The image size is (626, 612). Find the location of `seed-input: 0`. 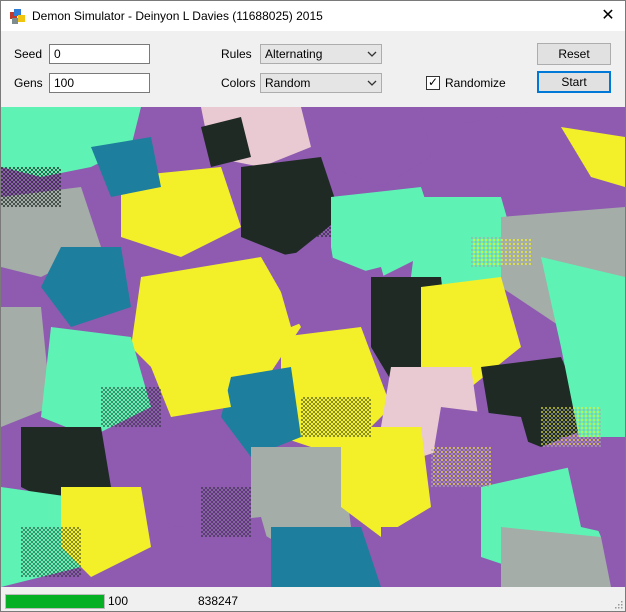

seed-input: 0 is located at coordinates (99, 54).